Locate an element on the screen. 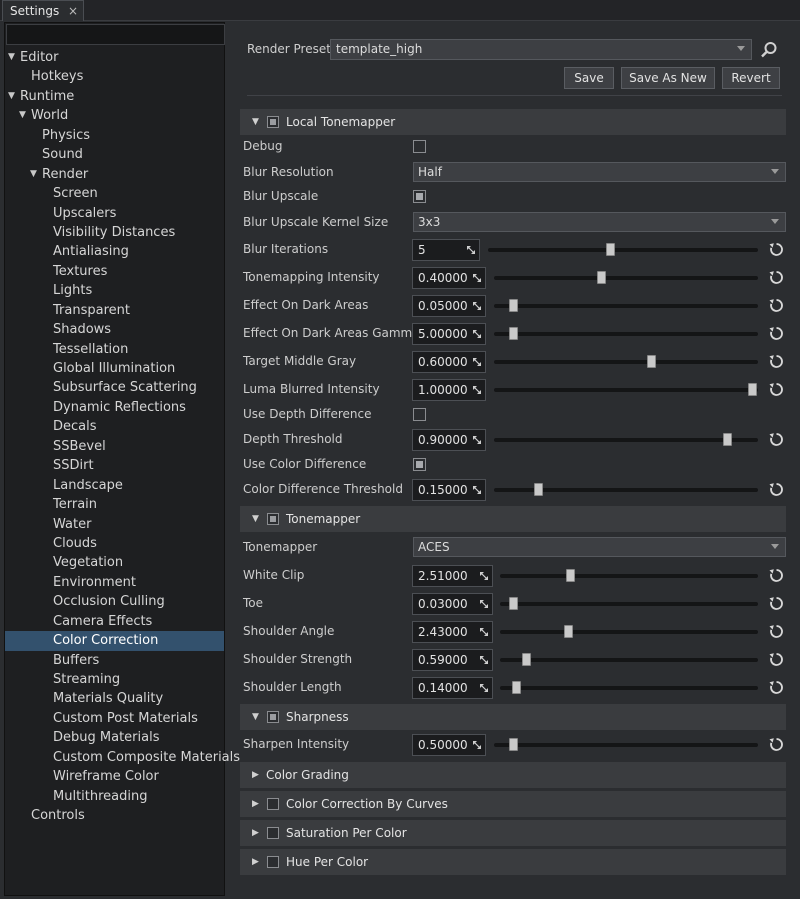 The height and width of the screenshot is (899, 800). tree-item-occlusion-culling: Occlusion Culling is located at coordinates (114, 601).